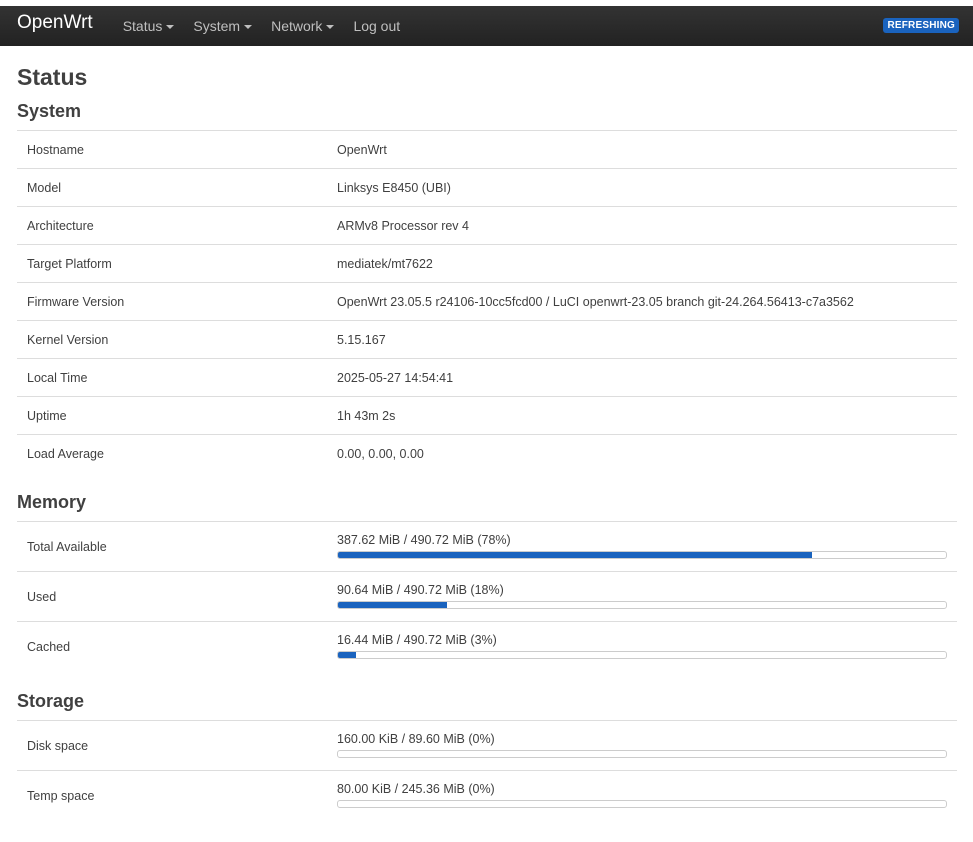 The width and height of the screenshot is (973, 842). Describe the element at coordinates (57, 377) in the screenshot. I see `row-label: Local Time` at that location.